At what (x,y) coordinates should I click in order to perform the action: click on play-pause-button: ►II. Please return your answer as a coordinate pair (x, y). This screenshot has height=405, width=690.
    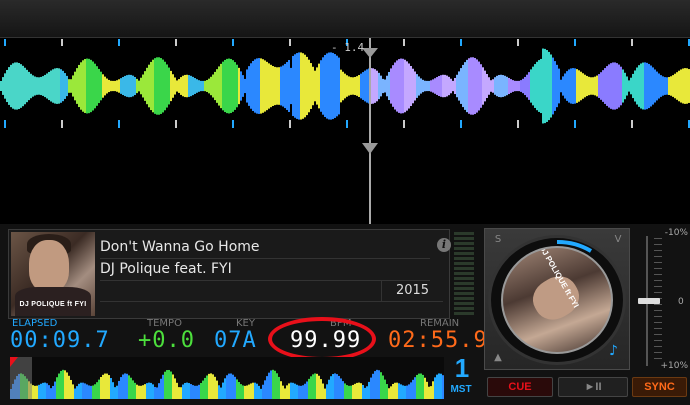
    Looking at the image, I should click on (593, 387).